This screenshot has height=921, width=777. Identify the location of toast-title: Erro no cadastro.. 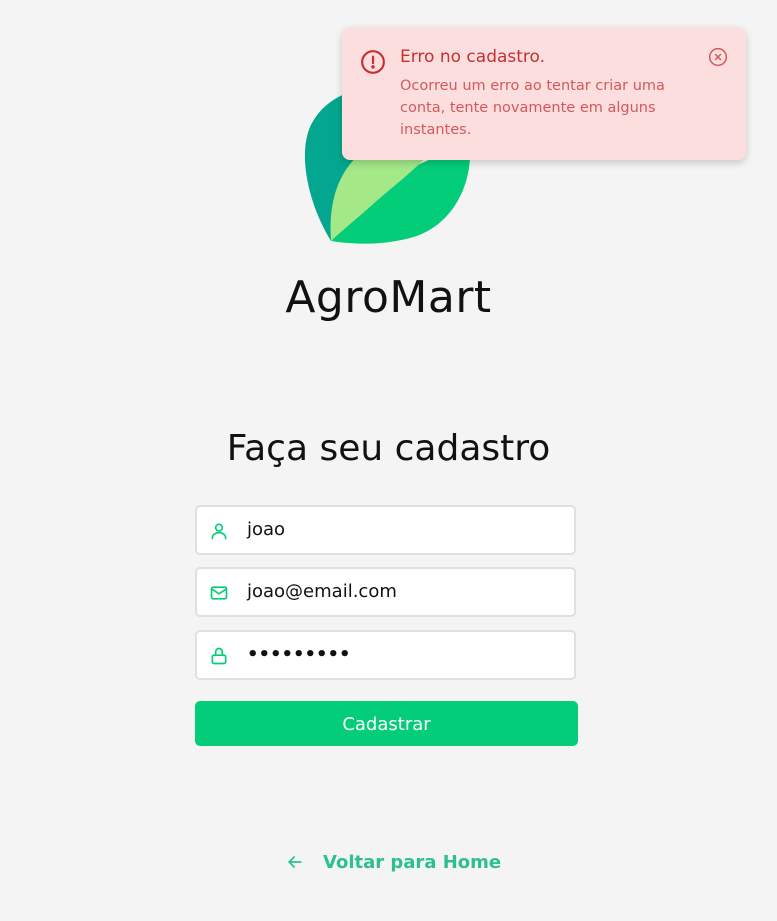
(473, 57).